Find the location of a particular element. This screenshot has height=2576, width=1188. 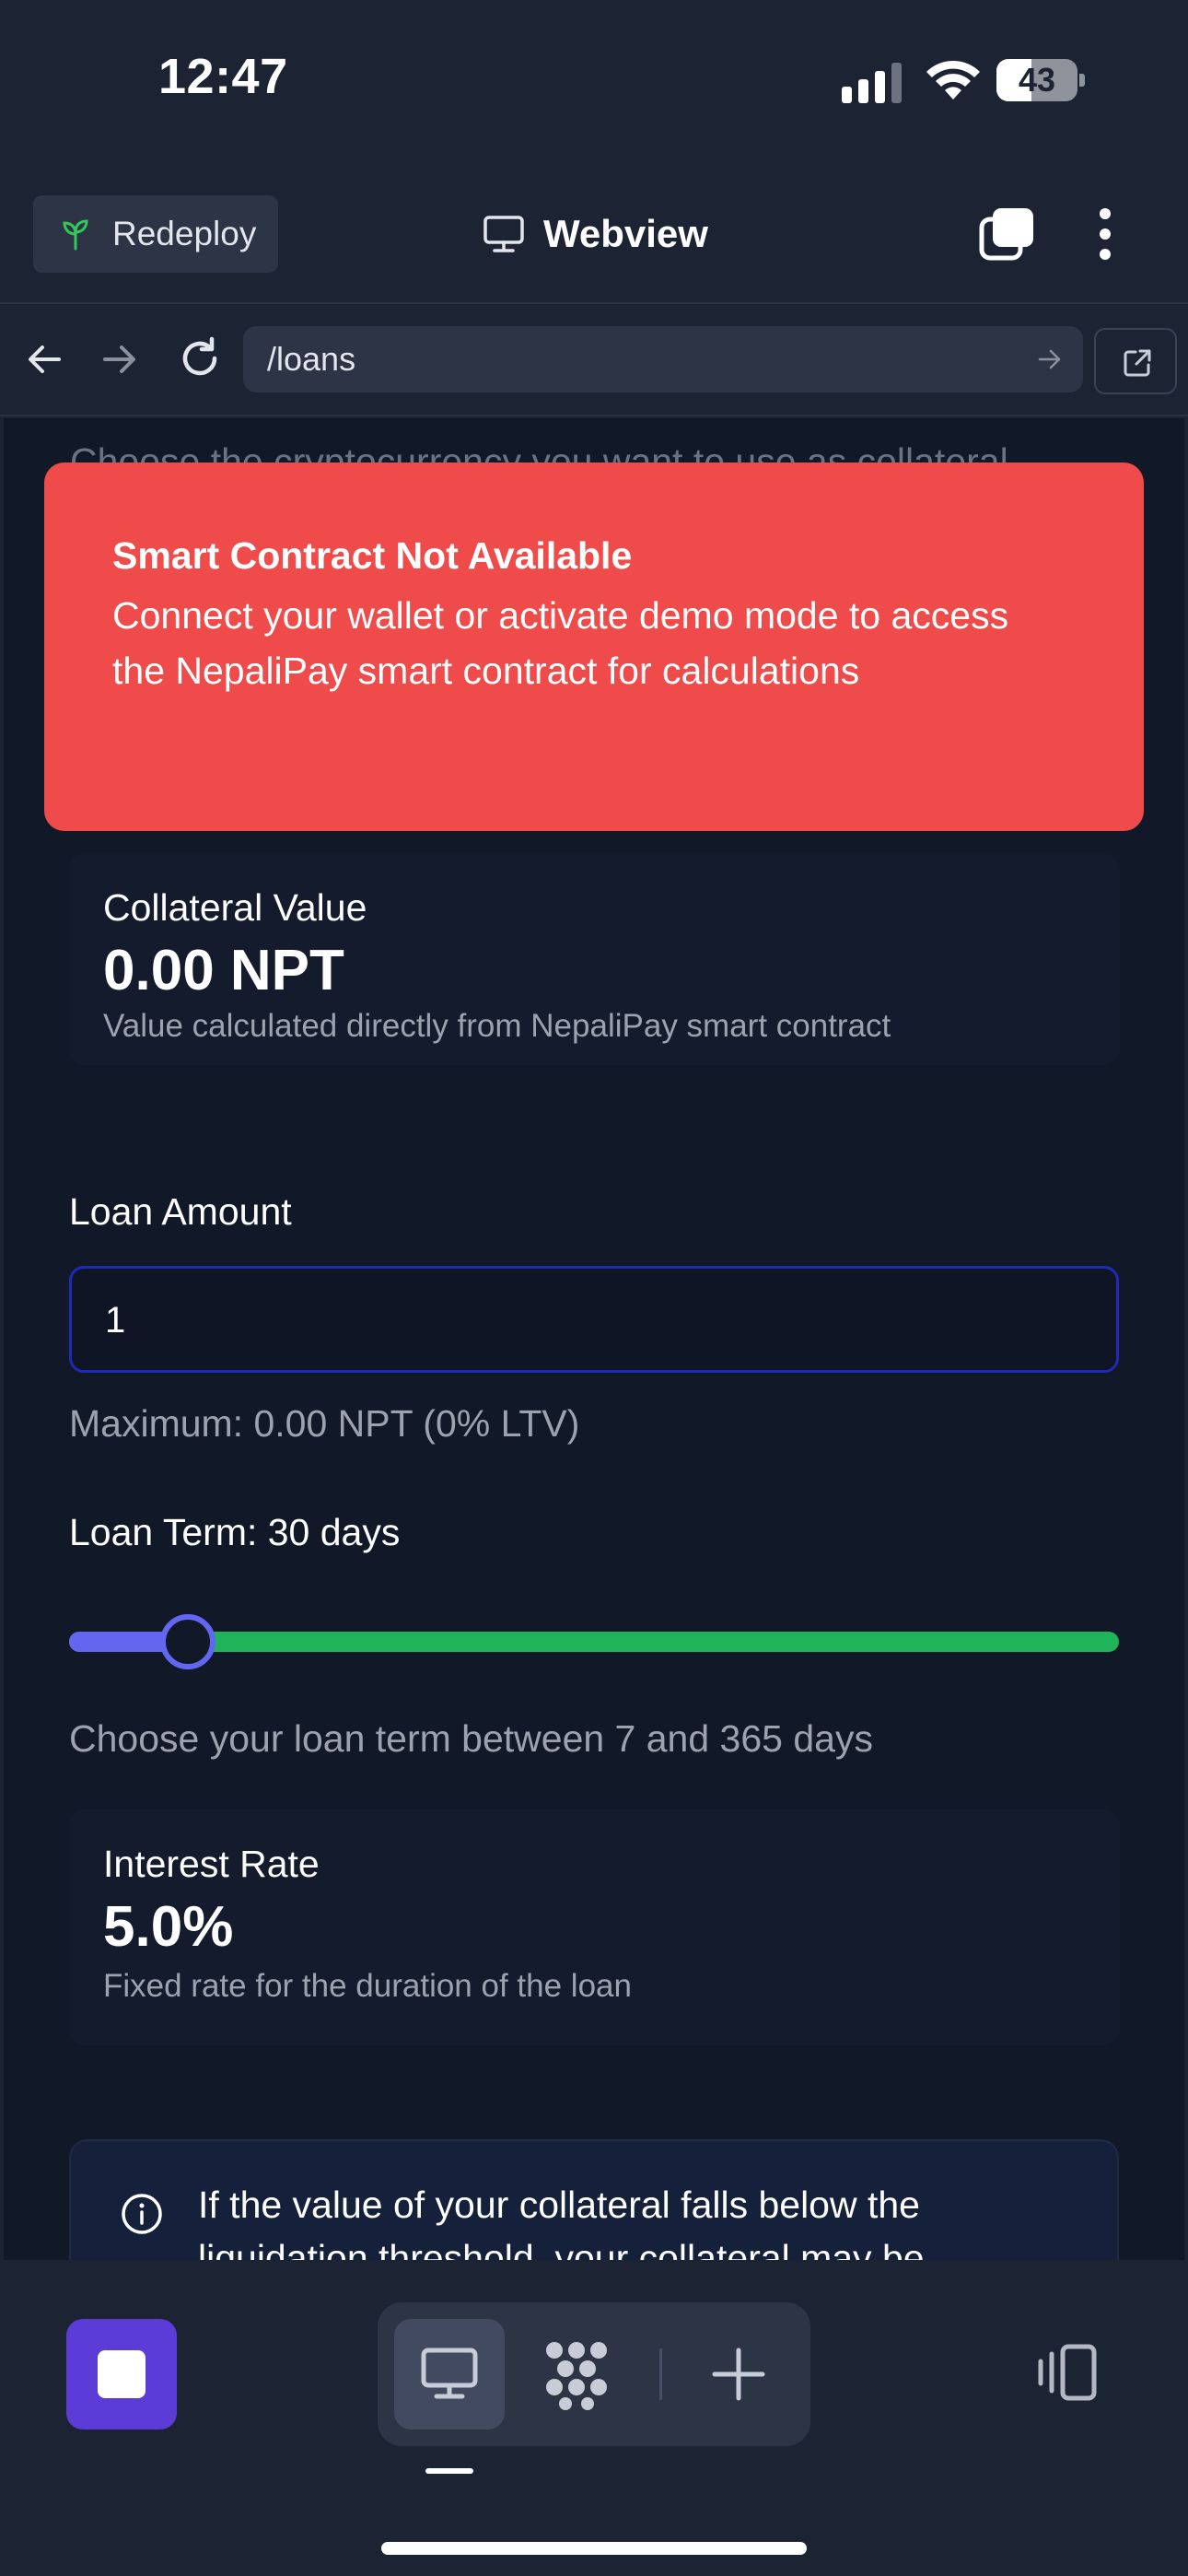

loan-term-label: Loan Term: 30 days is located at coordinates (235, 1532).